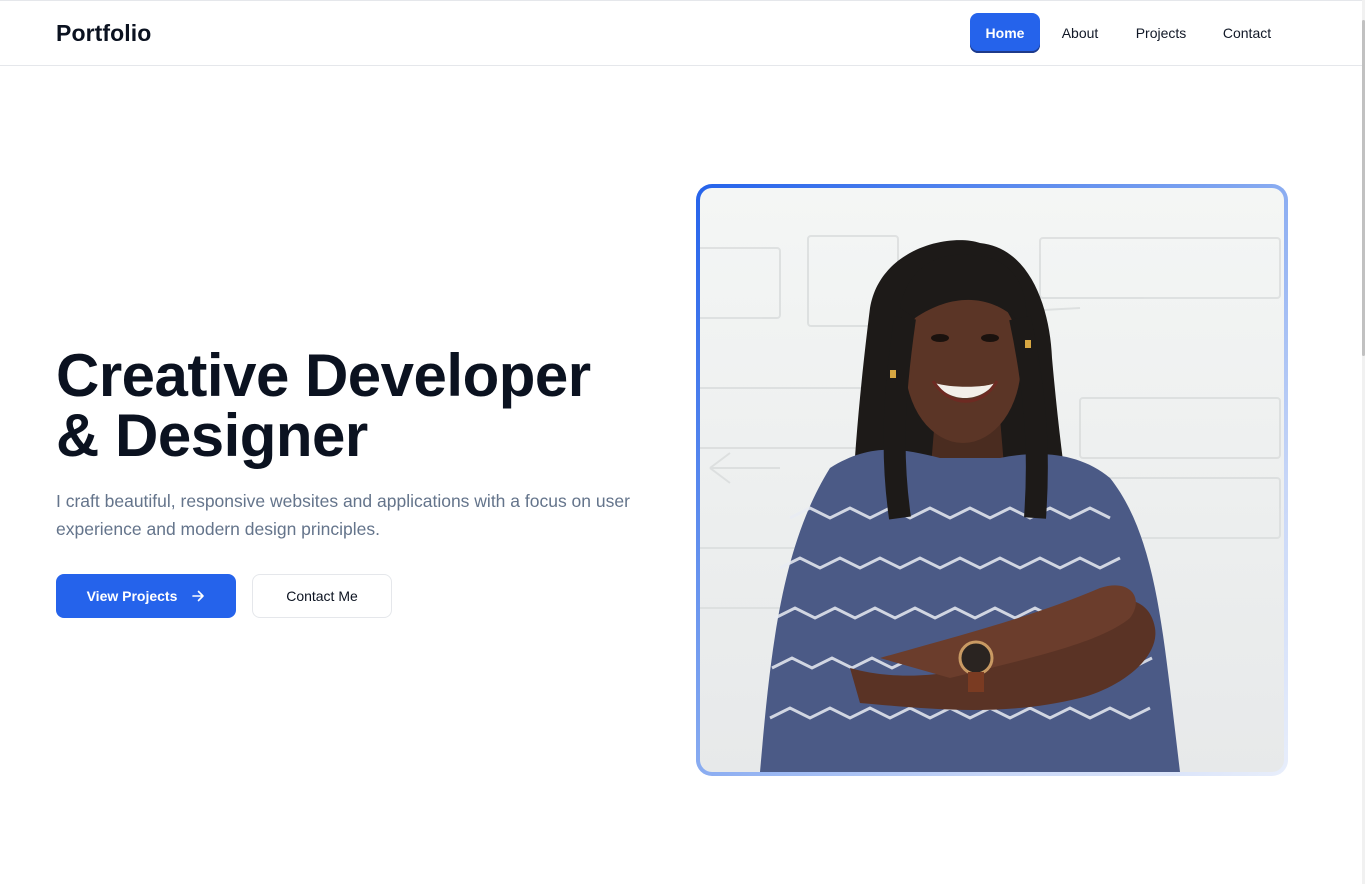 The height and width of the screenshot is (884, 1365). I want to click on hero-title: Creative Developer & Designer, so click(366, 406).